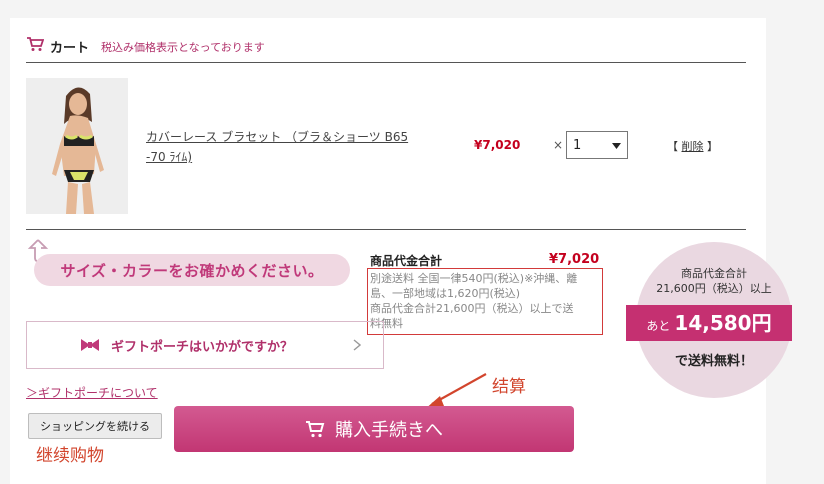  Describe the element at coordinates (445, 293) in the screenshot. I see `shipping-line: 島、一部地域は1,620円(税込)` at that location.